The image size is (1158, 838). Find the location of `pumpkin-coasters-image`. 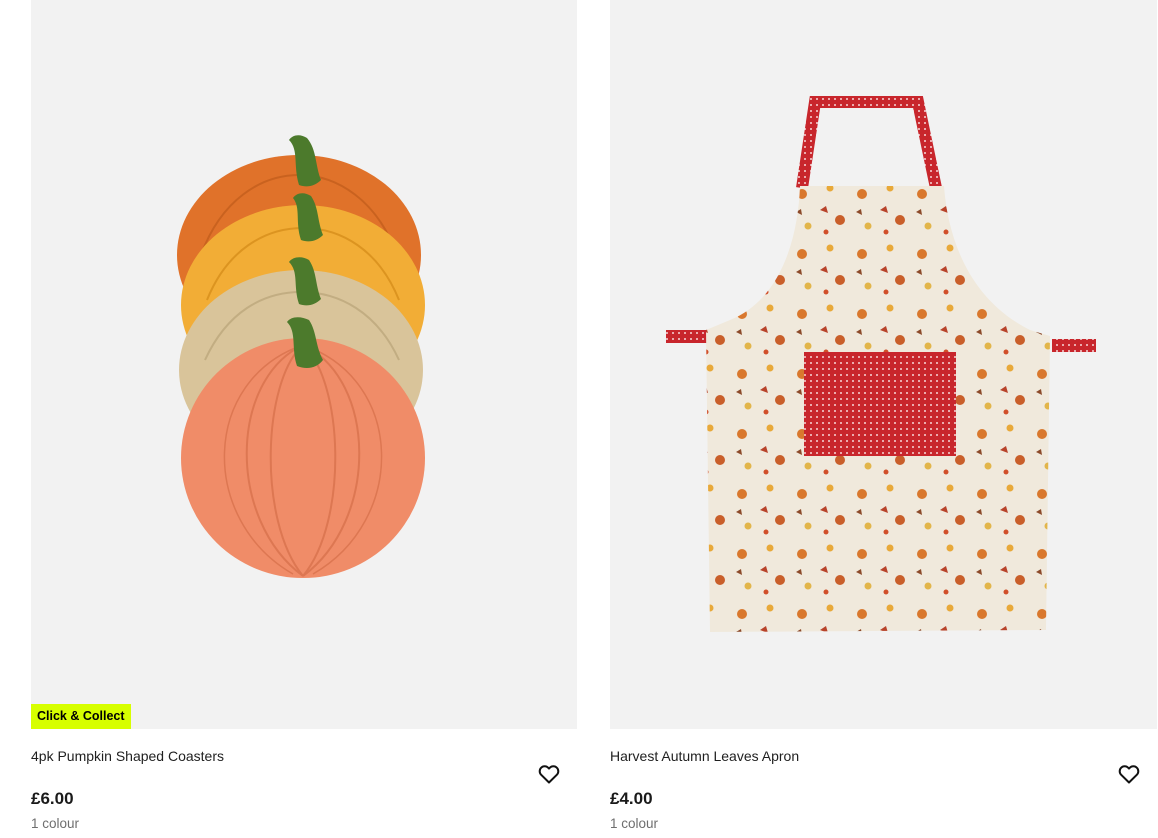

pumpkin-coasters-image is located at coordinates (301, 356).